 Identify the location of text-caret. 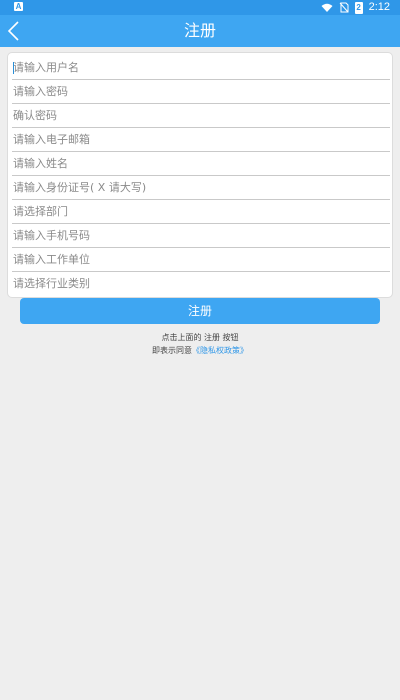
(13, 68).